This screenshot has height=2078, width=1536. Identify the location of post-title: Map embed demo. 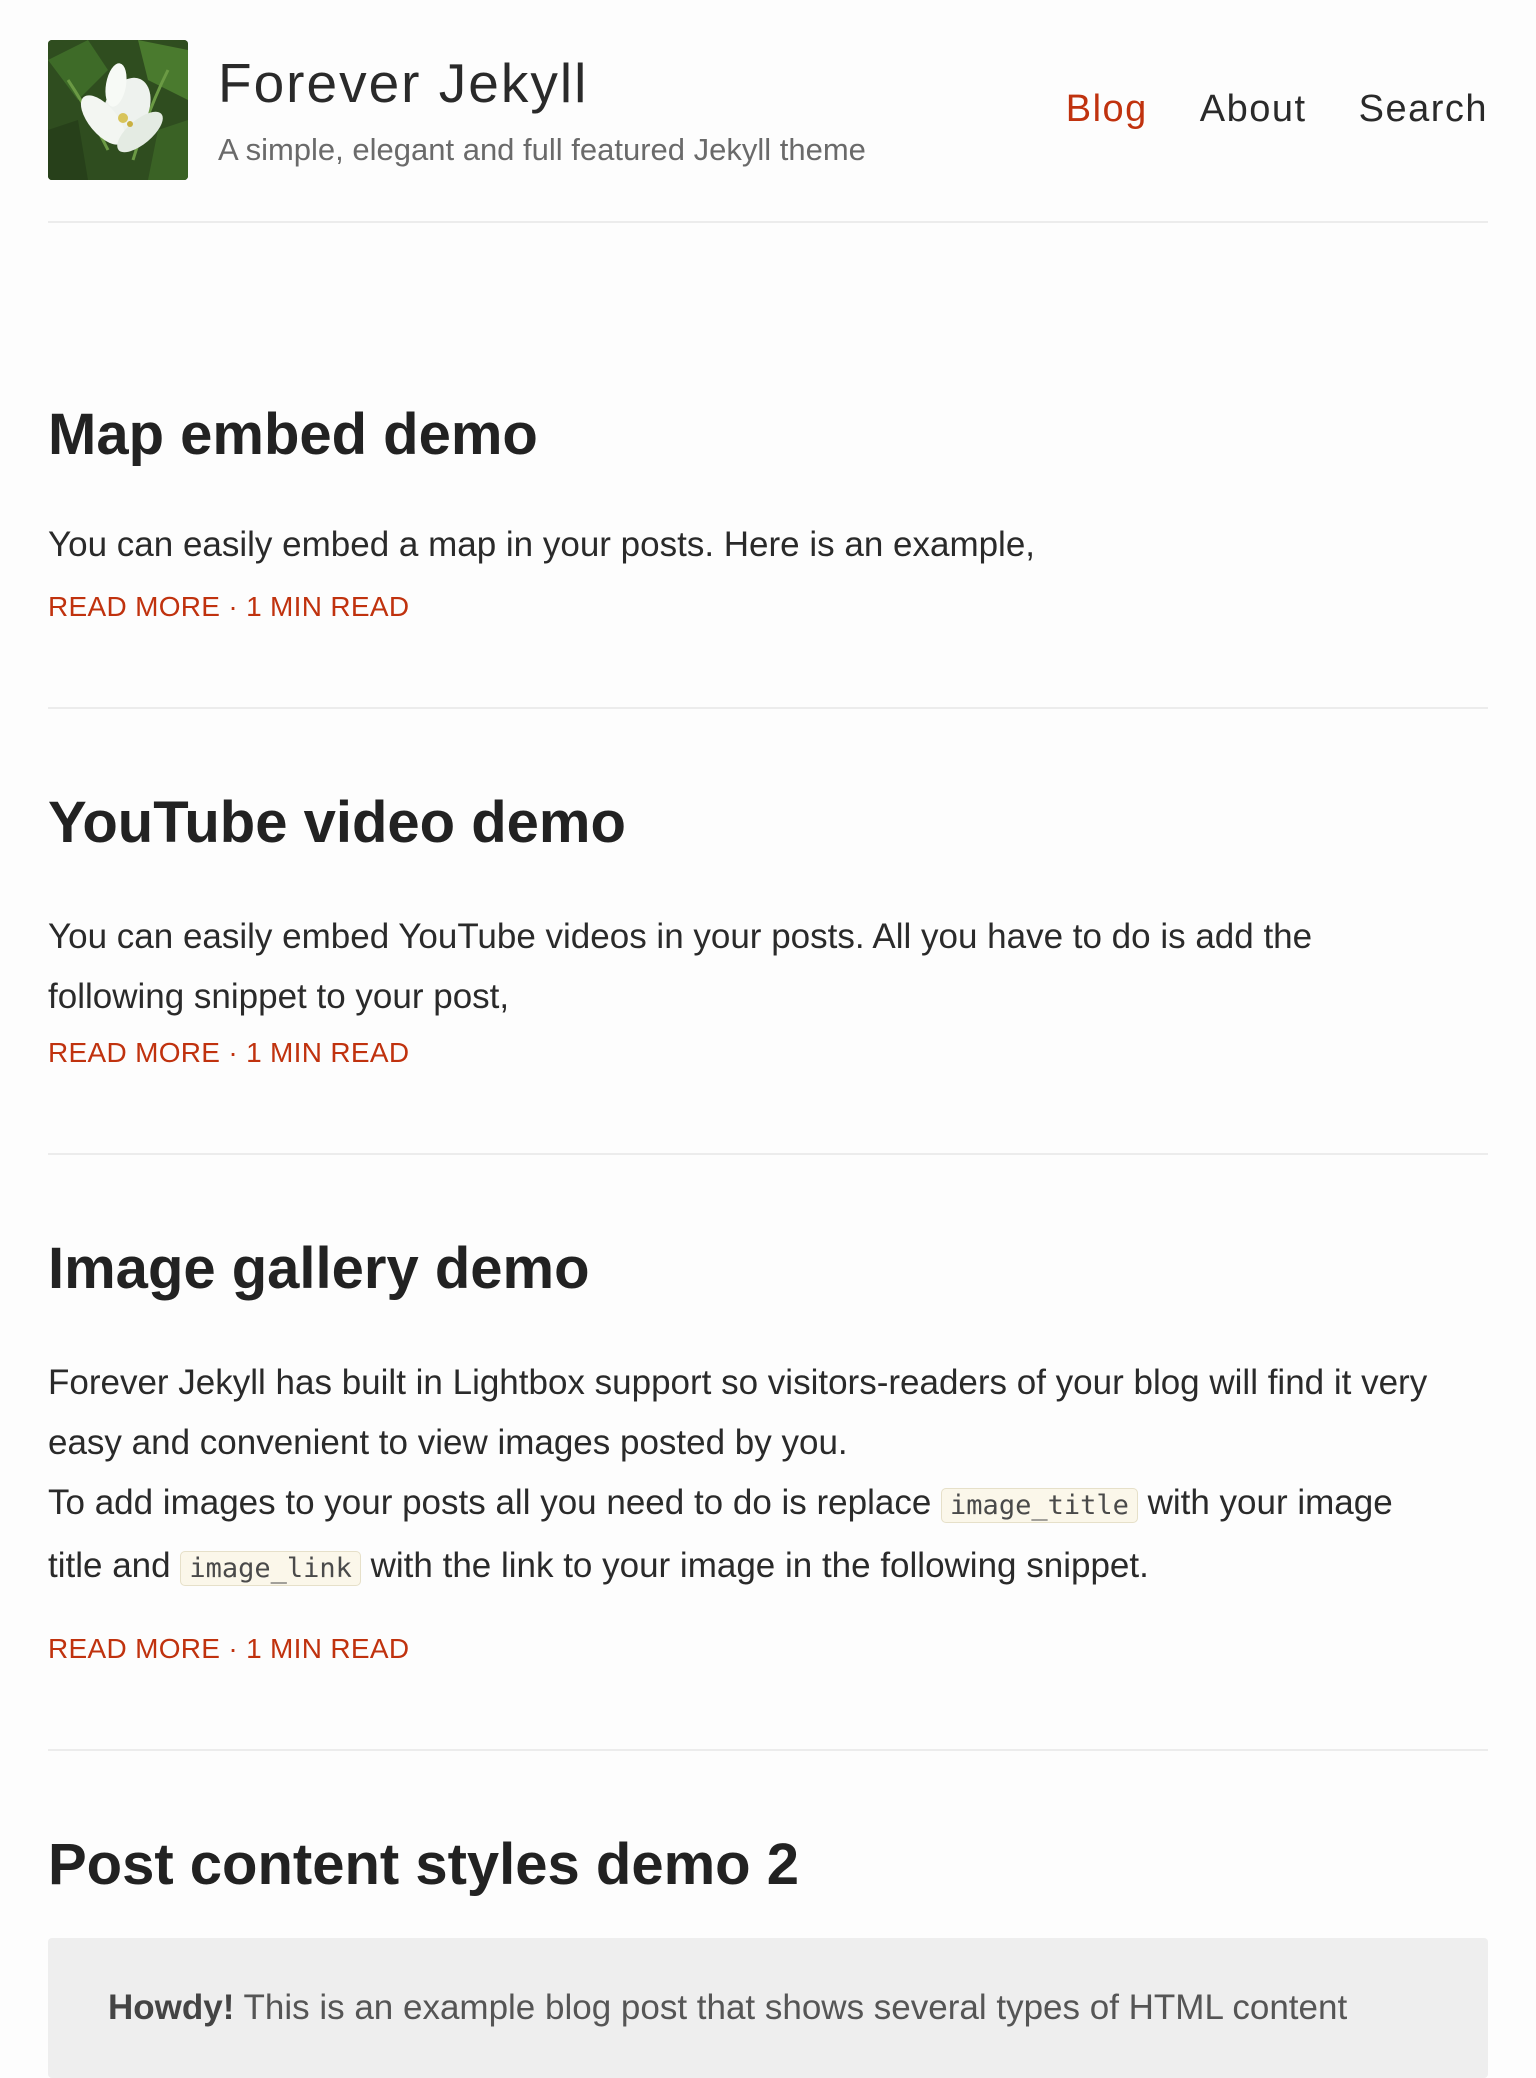
(293, 435).